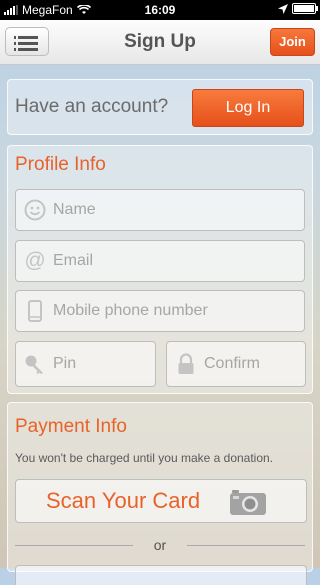 This screenshot has height=585, width=320. What do you see at coordinates (248, 108) in the screenshot?
I see `login-button: Log In` at bounding box center [248, 108].